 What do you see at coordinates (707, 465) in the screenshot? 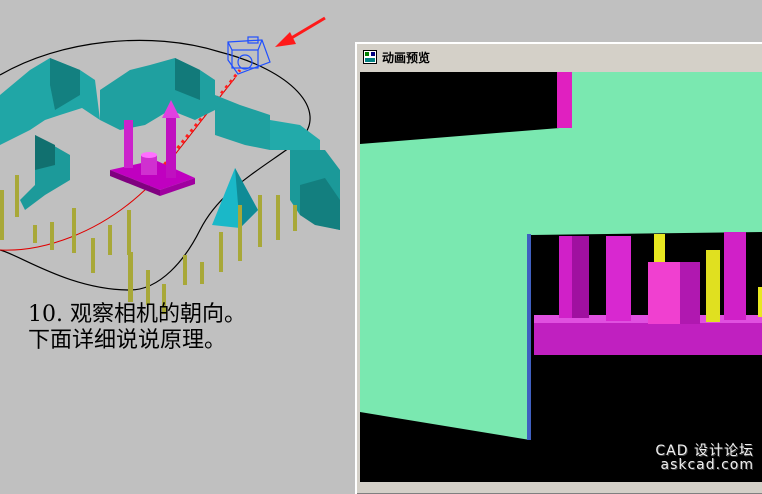
I see `watermark-url: askcad.com` at bounding box center [707, 465].